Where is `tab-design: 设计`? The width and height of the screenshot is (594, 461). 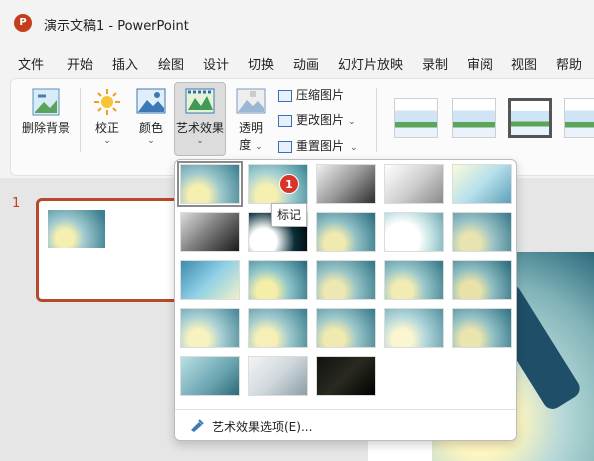
tab-design: 设计 is located at coordinates (216, 63).